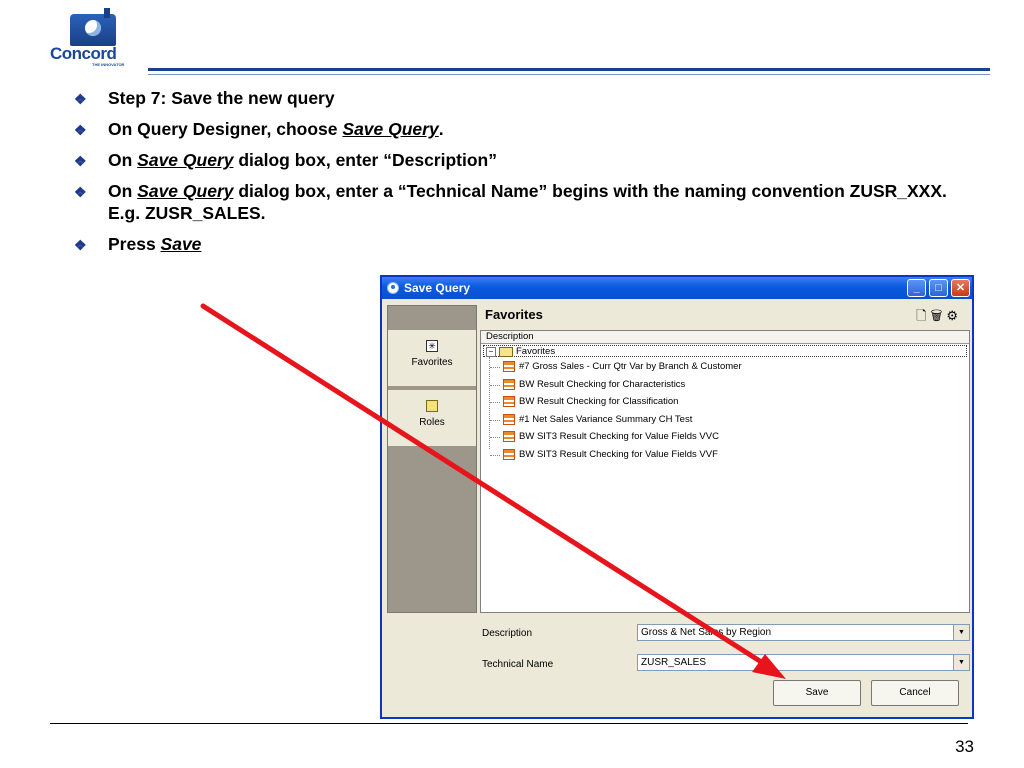 Image resolution: width=1024 pixels, height=768 pixels. I want to click on dialog-titlebar: Save Query _ □ ✕, so click(677, 288).